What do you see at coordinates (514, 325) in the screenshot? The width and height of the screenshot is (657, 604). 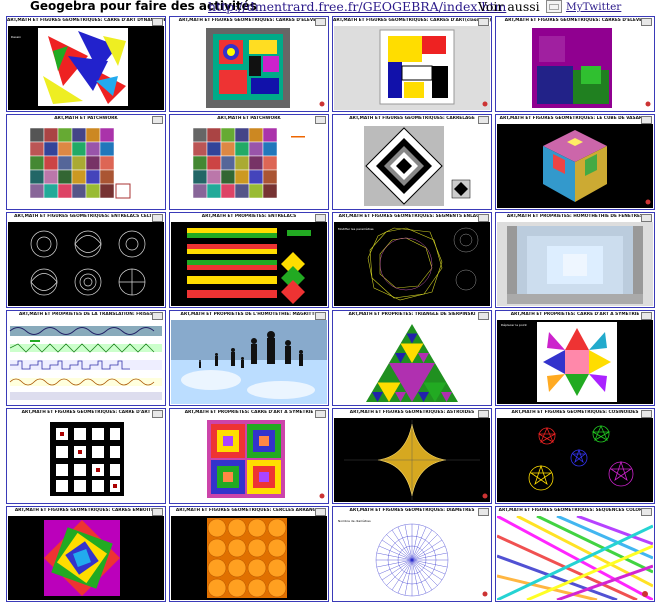 I see `svg-text: Déplacer le point` at bounding box center [514, 325].